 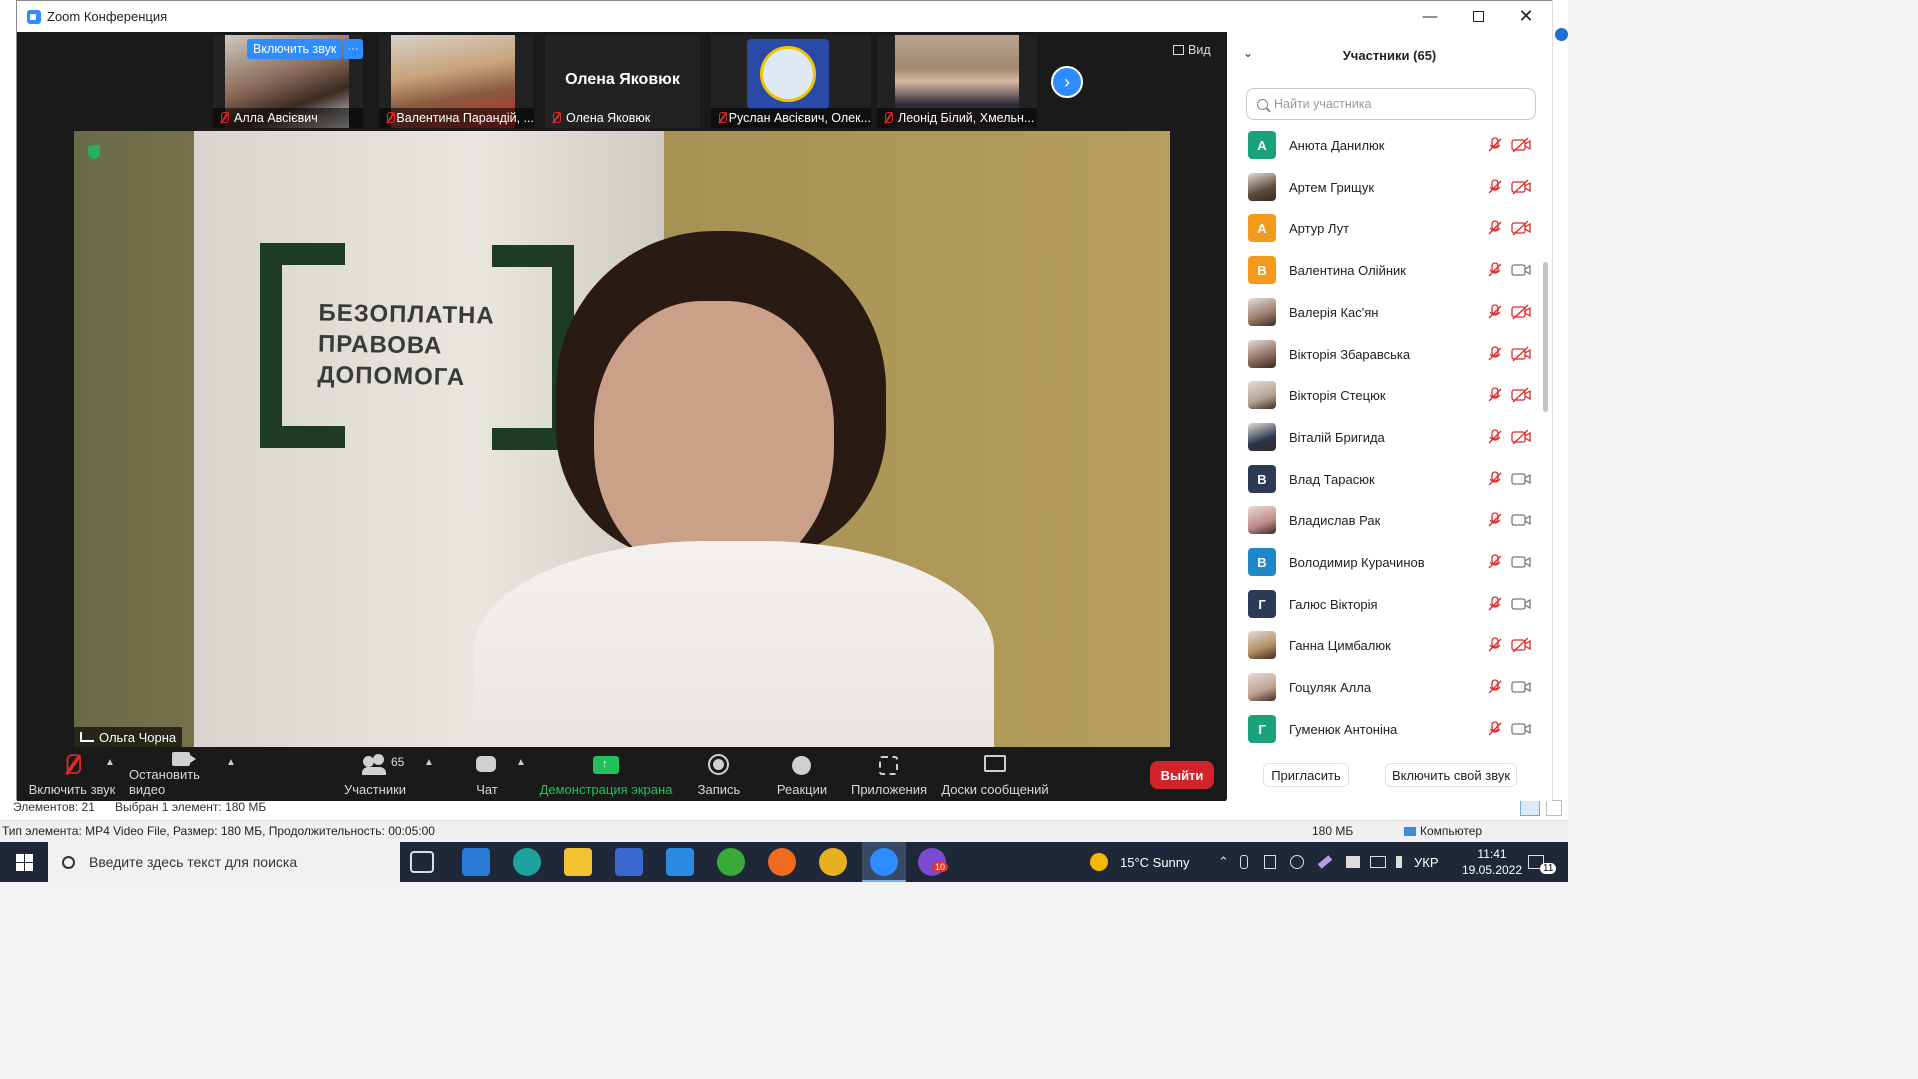 I want to click on participant-row: В Володимир Курачинов, so click(x=1389, y=562).